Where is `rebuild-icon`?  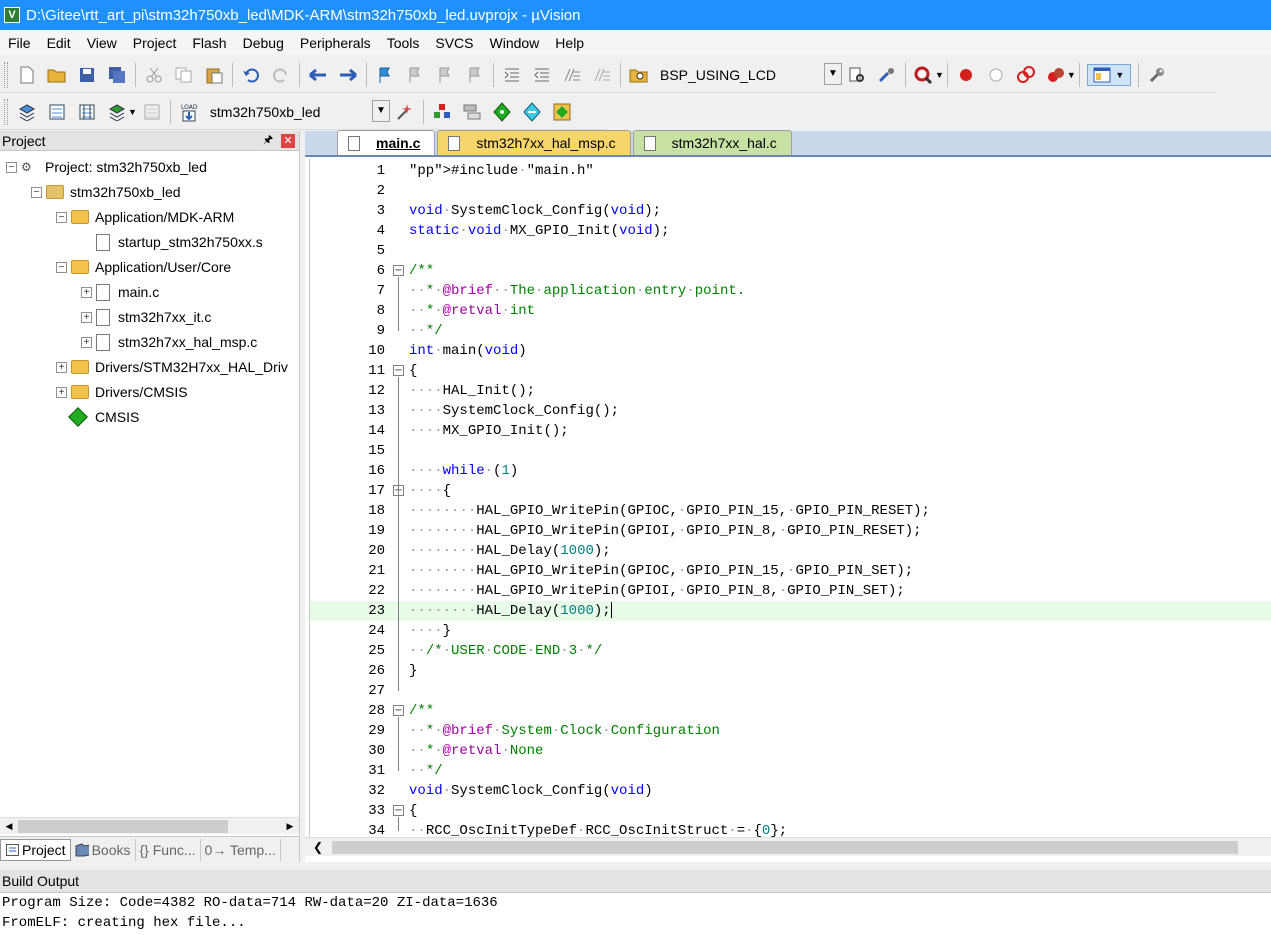 rebuild-icon is located at coordinates (87, 112).